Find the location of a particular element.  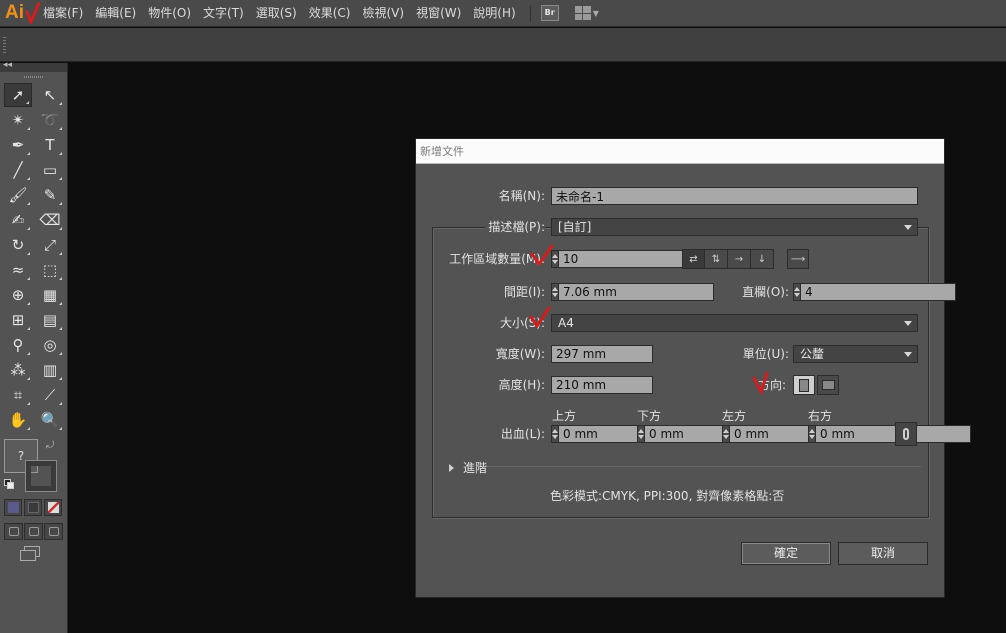

bleed-right-input is located at coordinates (893, 434).